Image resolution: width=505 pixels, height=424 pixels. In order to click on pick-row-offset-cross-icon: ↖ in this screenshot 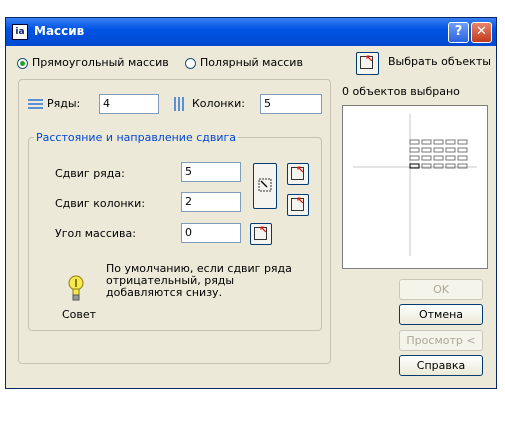, I will do `click(300, 170)`.